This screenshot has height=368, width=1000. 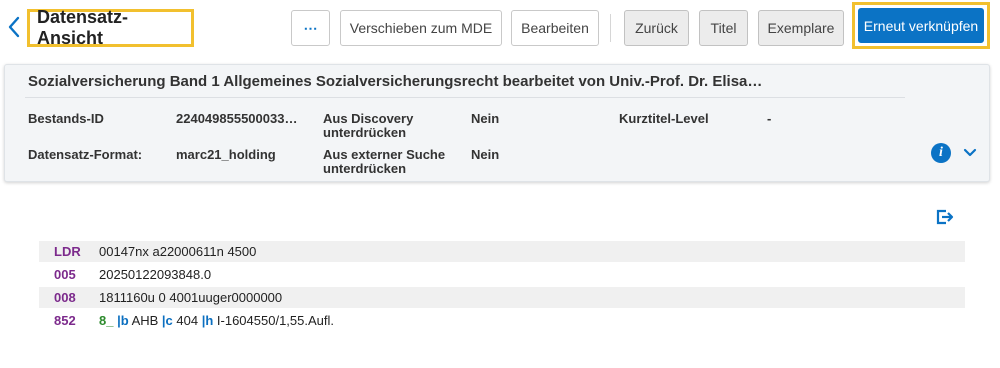 What do you see at coordinates (365, 168) in the screenshot?
I see `suppress-external-label-line2: unterdrücken` at bounding box center [365, 168].